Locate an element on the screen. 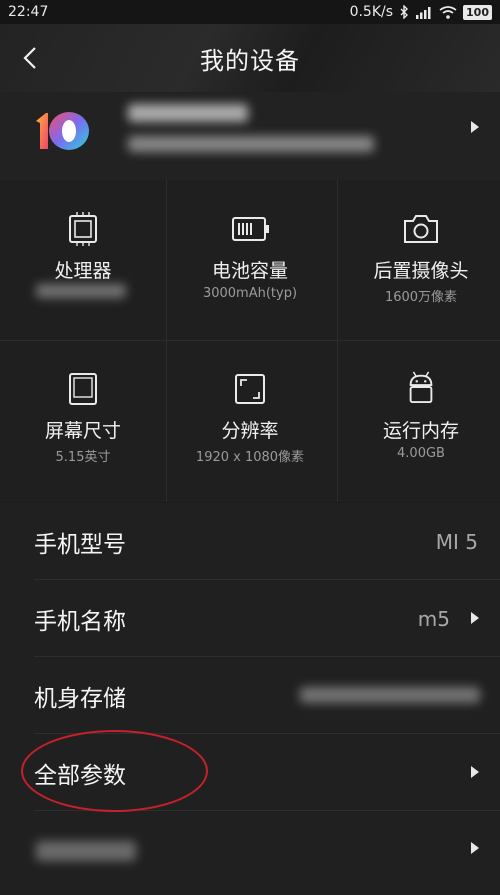 This screenshot has width=500, height=895. row-phone-name: 手机名称 m5 is located at coordinates (250, 618).